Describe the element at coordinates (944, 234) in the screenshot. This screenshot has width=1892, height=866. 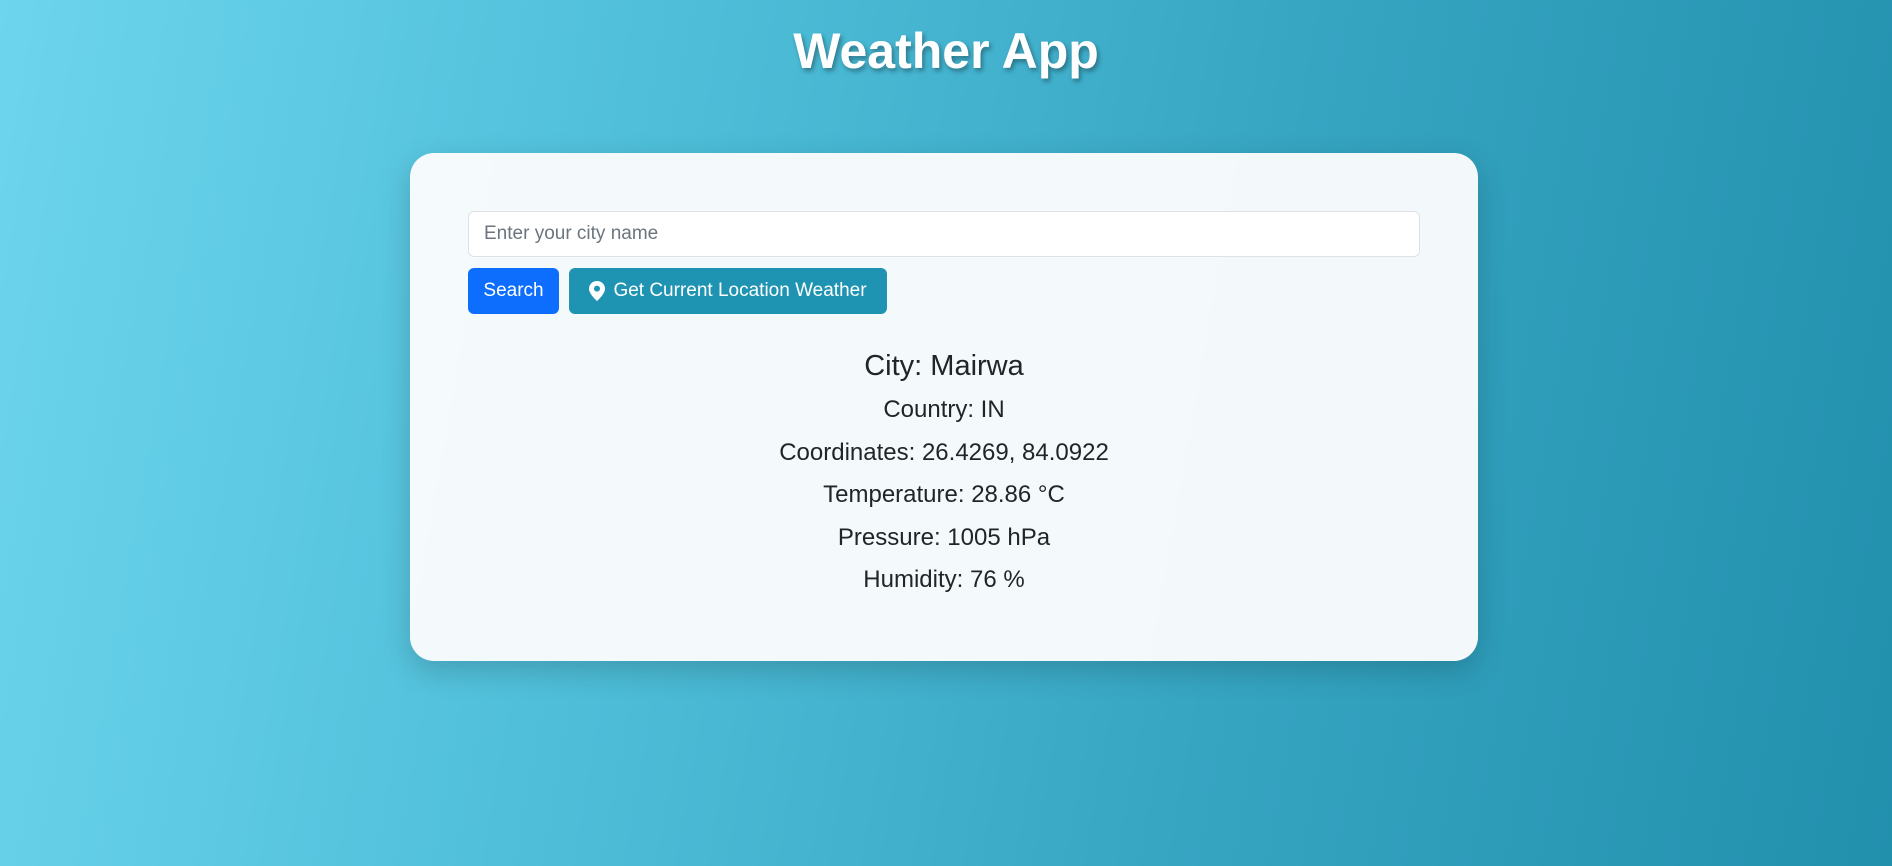
I see `city-search-input` at that location.